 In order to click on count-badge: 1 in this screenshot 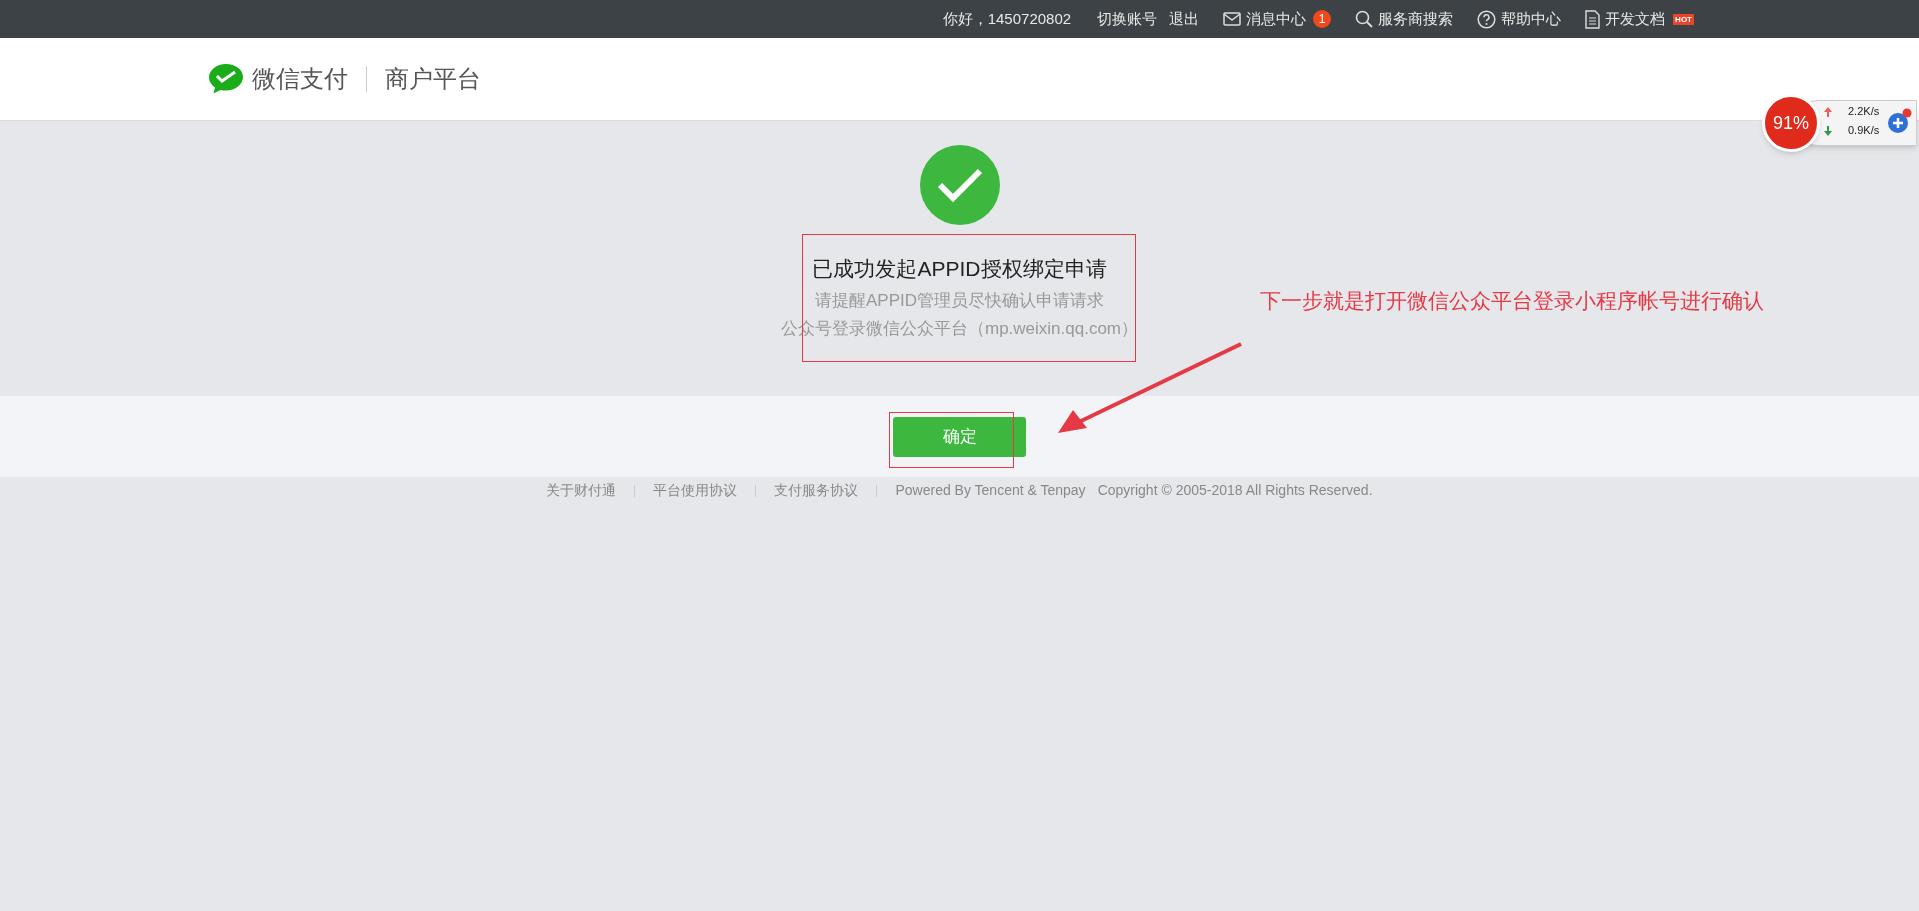, I will do `click(1322, 19)`.